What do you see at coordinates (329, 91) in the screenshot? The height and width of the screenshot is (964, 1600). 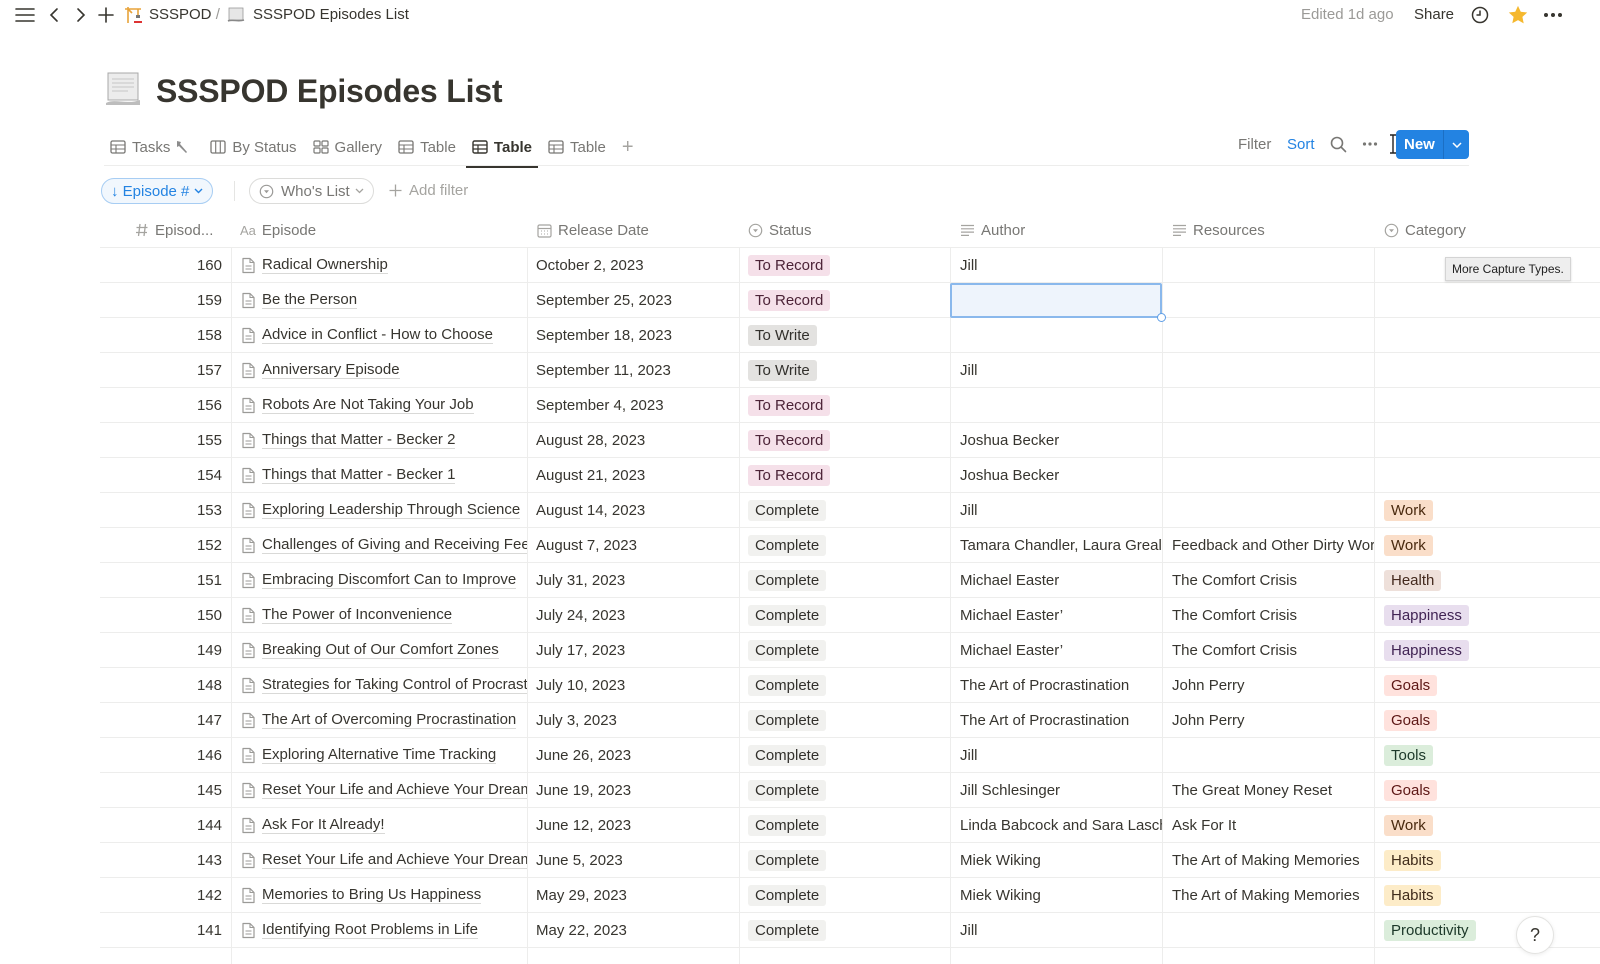 I see `page-title: SSSPOD Episodes List` at bounding box center [329, 91].